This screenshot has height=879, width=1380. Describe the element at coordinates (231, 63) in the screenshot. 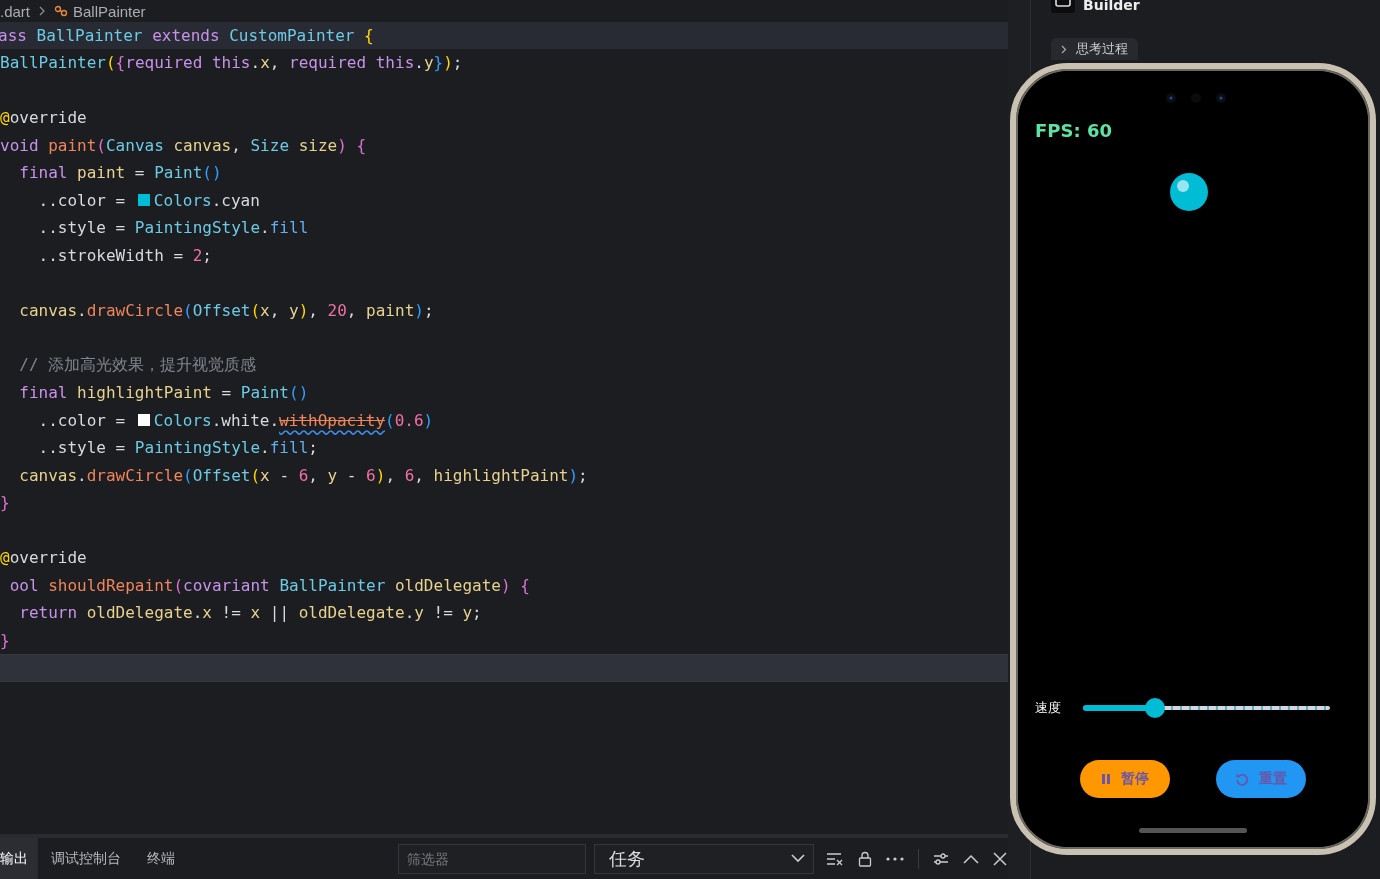

I see `code-line: BallPainter({required this.x, required this.y});` at that location.